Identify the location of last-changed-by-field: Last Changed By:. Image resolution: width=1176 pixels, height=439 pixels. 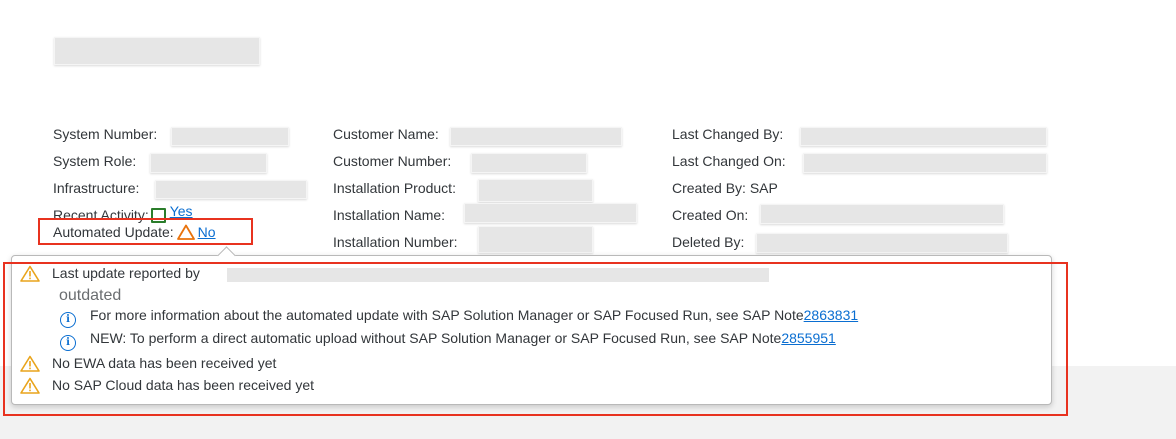
(727, 134).